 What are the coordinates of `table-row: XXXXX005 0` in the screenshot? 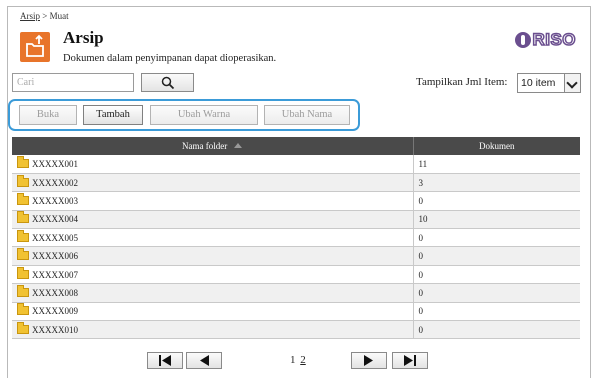 It's located at (296, 238).